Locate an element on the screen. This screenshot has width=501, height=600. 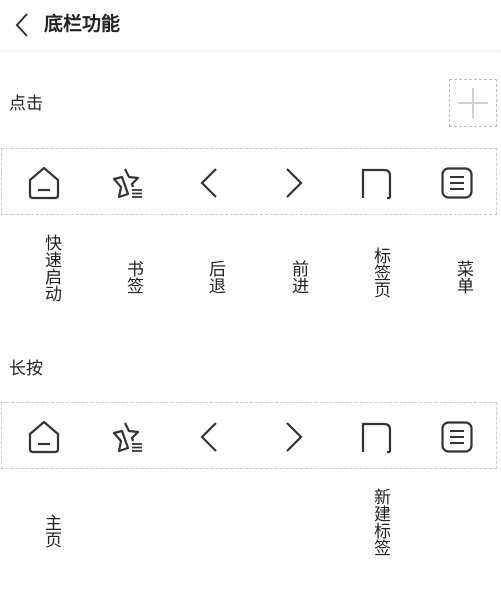
back-button is located at coordinates (22, 25).